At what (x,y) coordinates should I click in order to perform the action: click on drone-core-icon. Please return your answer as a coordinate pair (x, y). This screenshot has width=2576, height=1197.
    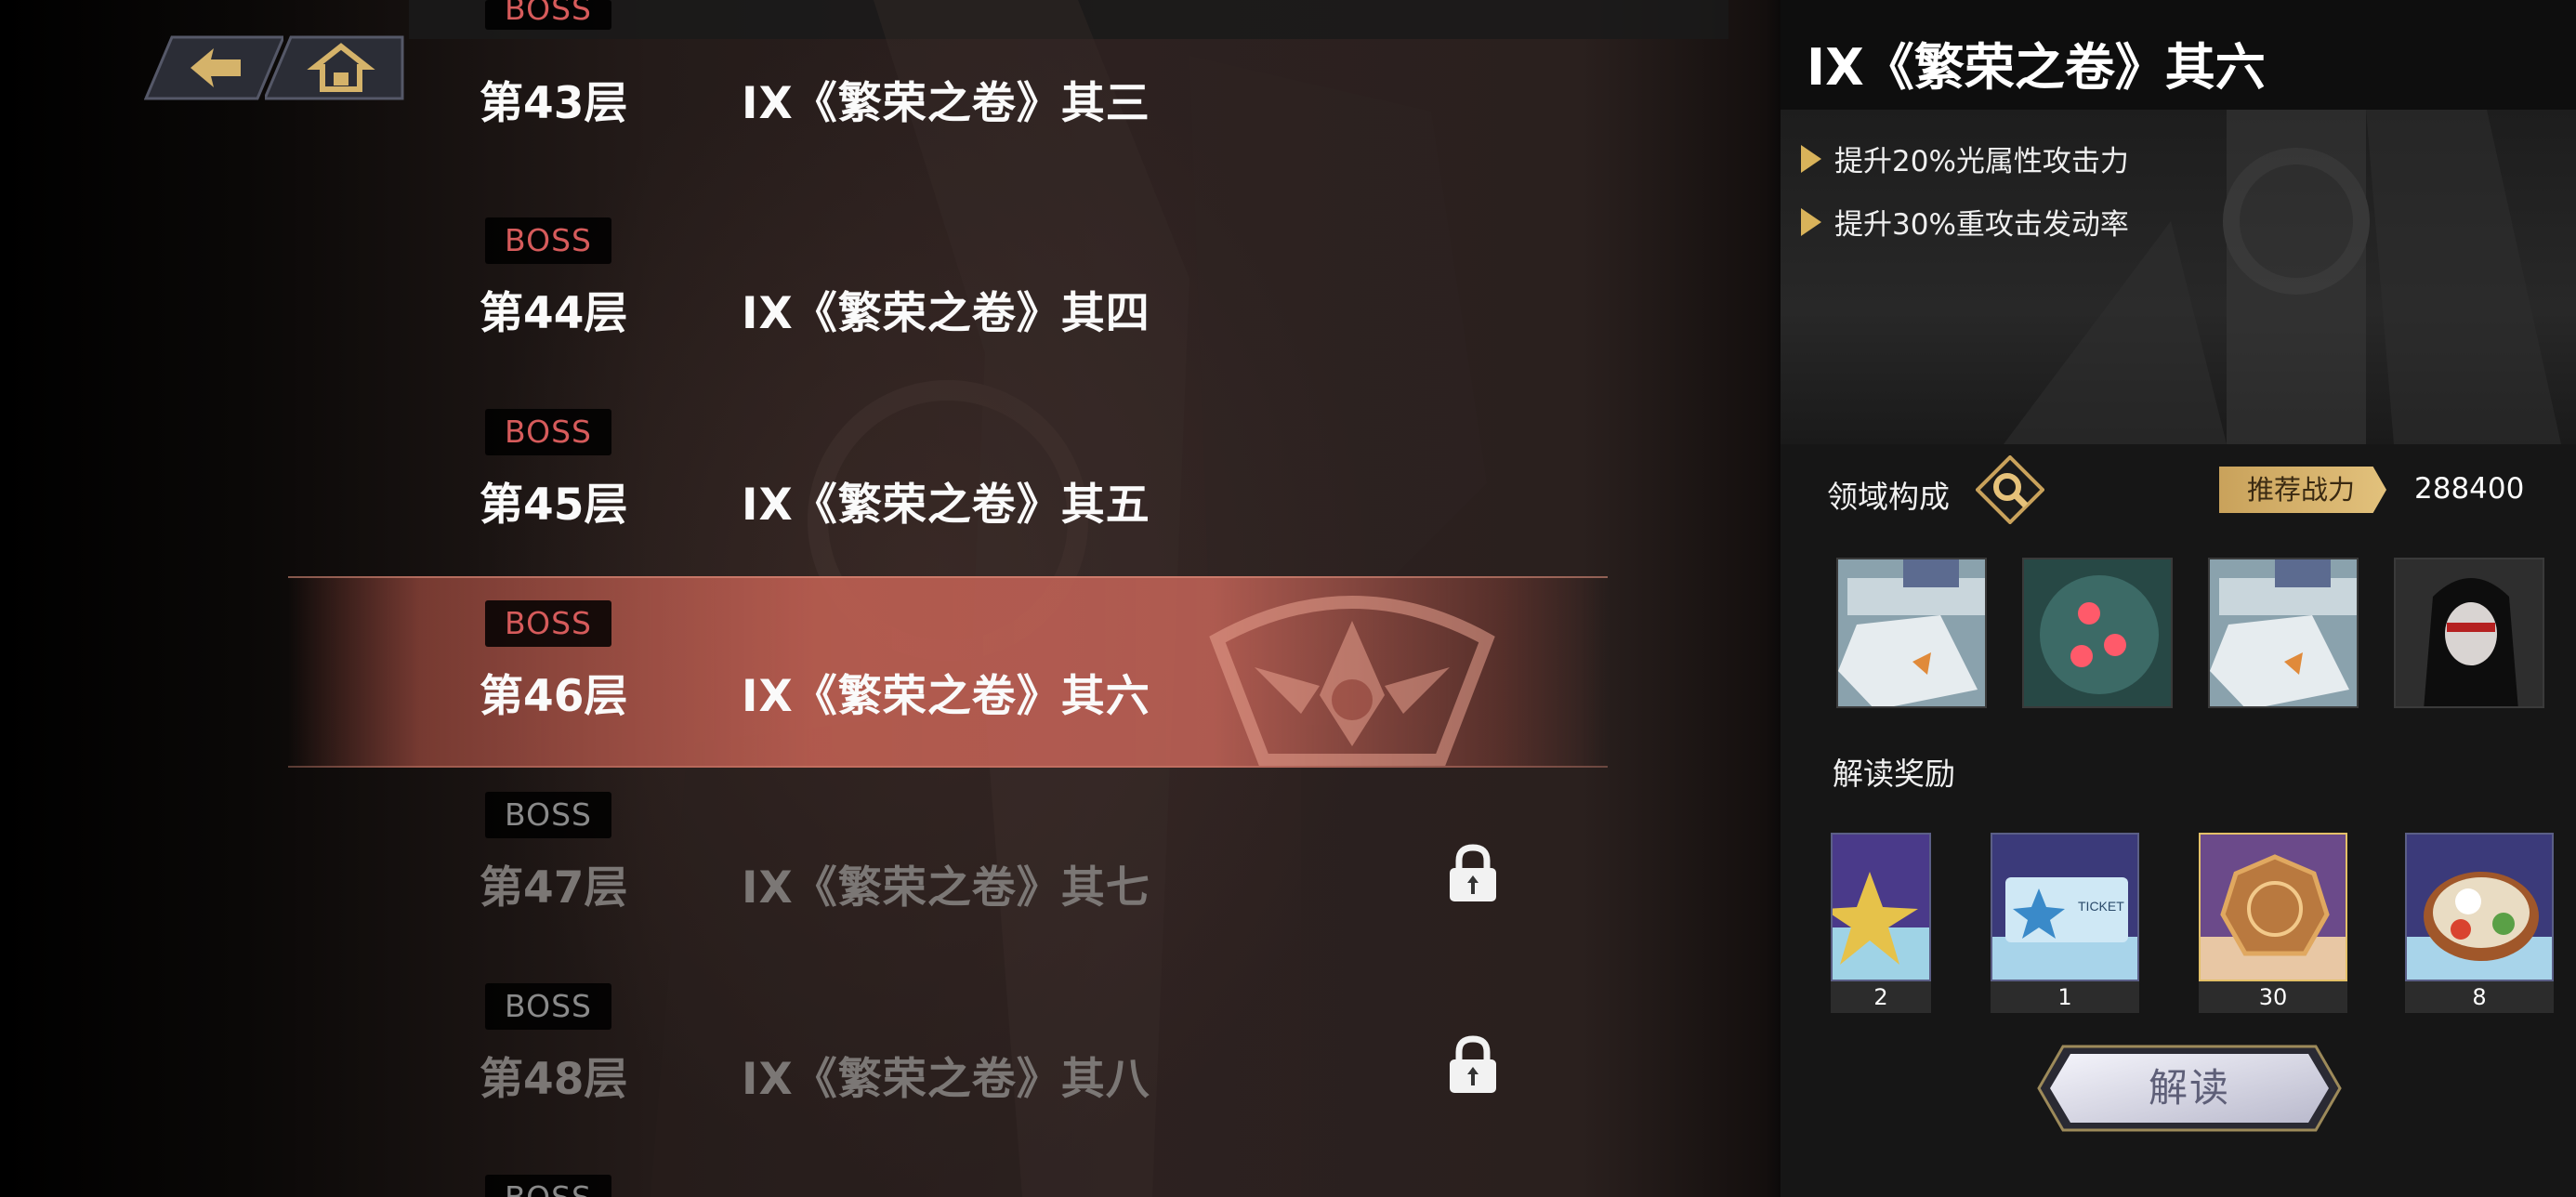
    Looking at the image, I should click on (2097, 632).